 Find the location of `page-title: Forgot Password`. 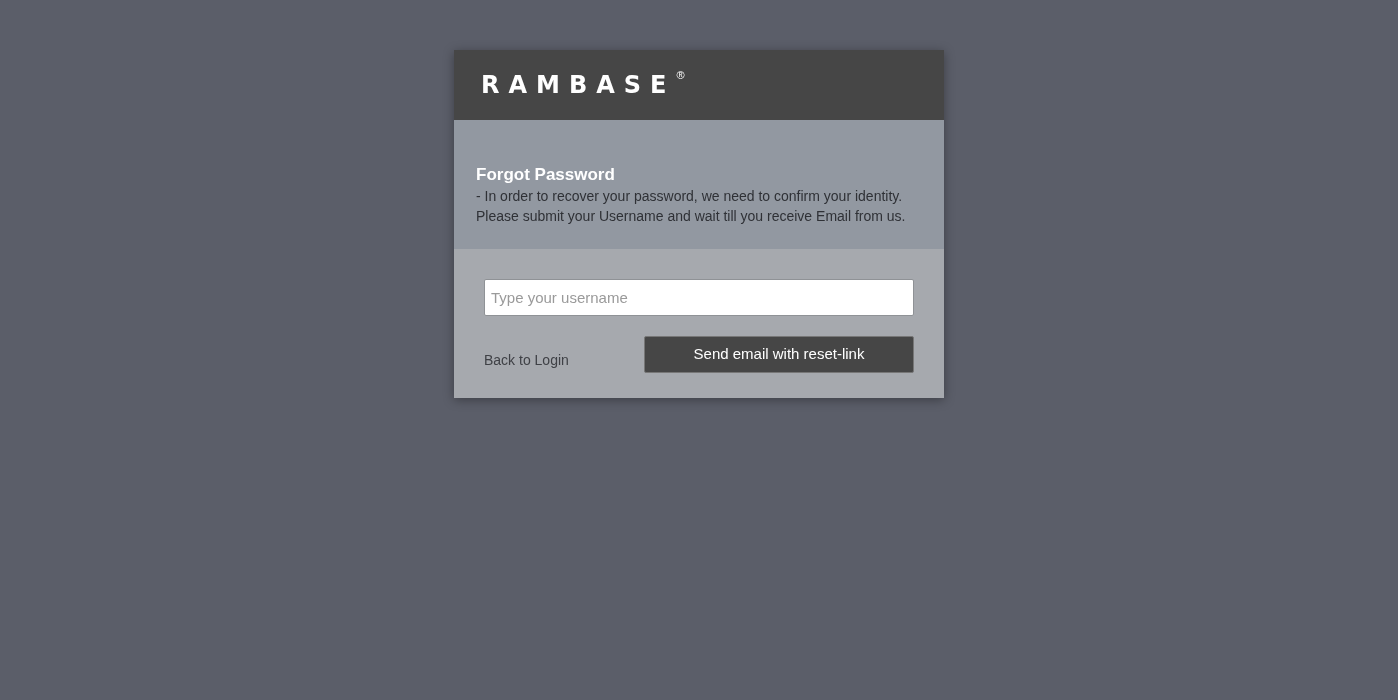

page-title: Forgot Password is located at coordinates (546, 175).